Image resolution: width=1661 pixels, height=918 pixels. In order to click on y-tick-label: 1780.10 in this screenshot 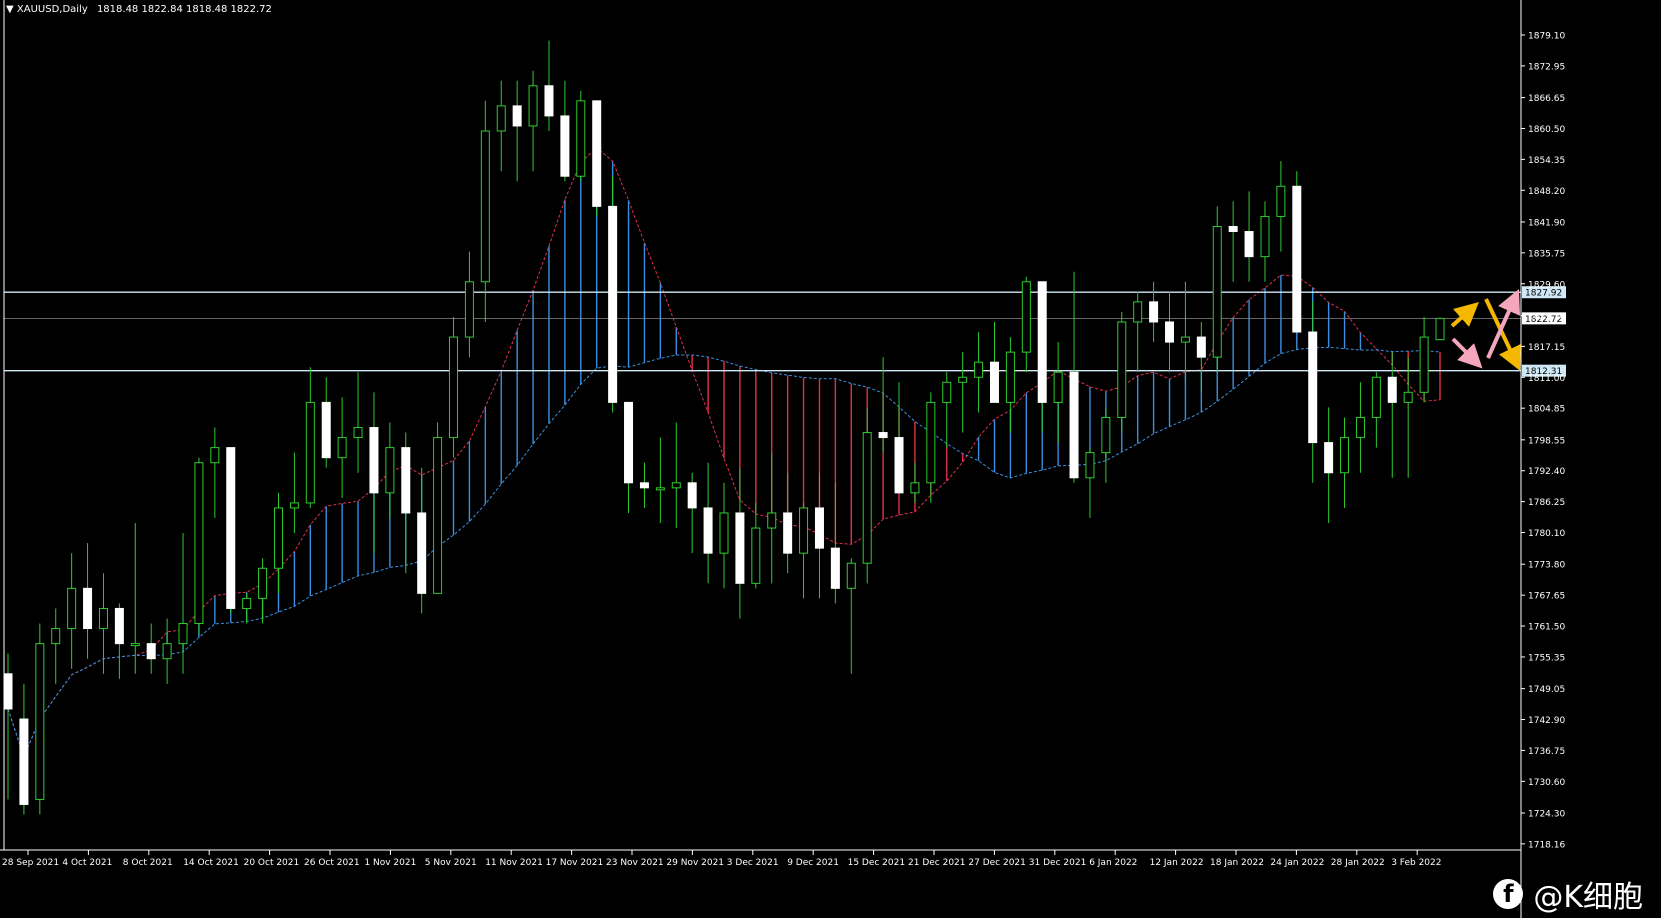, I will do `click(1546, 534)`.